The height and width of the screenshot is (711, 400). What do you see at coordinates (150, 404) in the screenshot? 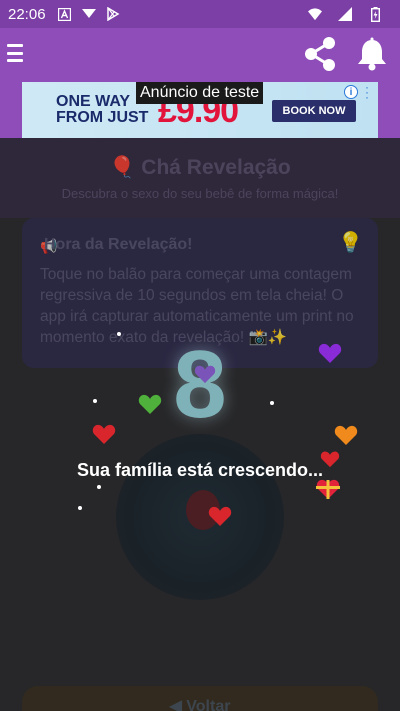
I see `green-heart-icon` at bounding box center [150, 404].